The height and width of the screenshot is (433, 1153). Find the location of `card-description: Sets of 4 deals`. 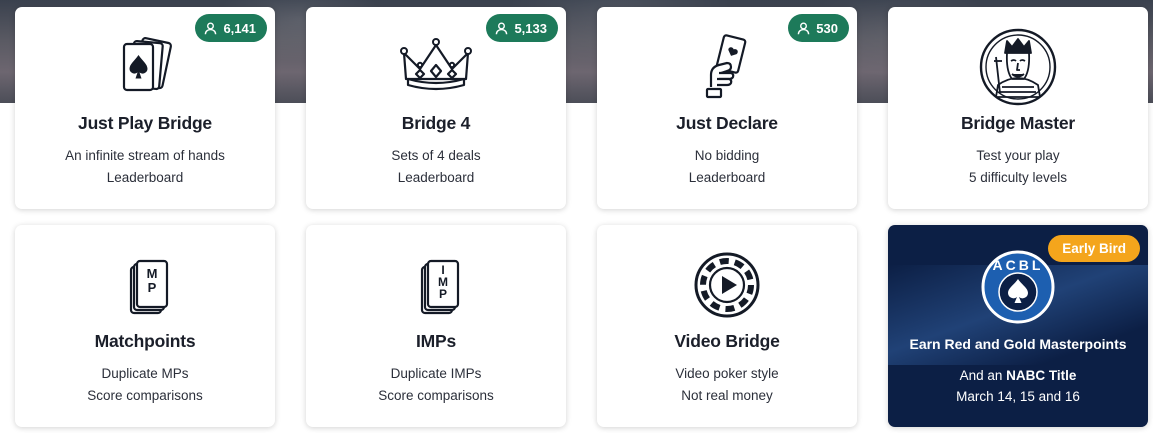

card-description: Sets of 4 deals is located at coordinates (436, 155).